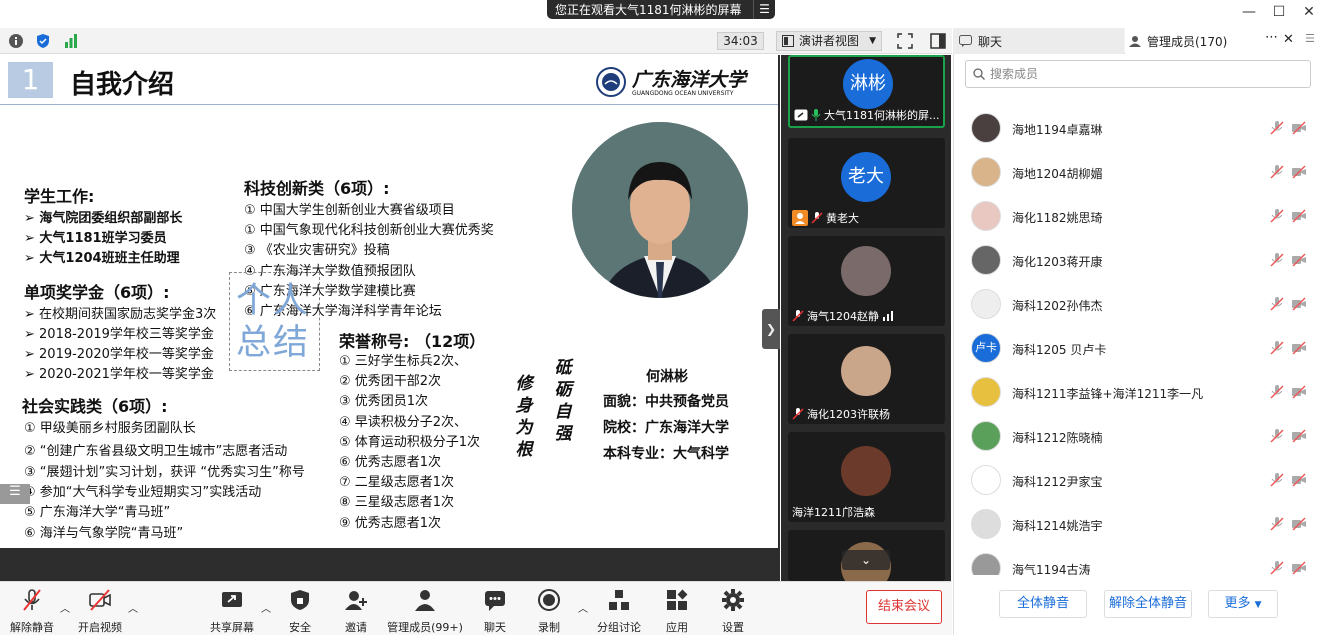 The height and width of the screenshot is (635, 1320). Describe the element at coordinates (412, 341) in the screenshot. I see `honors-heading: 荣誉称号: （12项）` at that location.